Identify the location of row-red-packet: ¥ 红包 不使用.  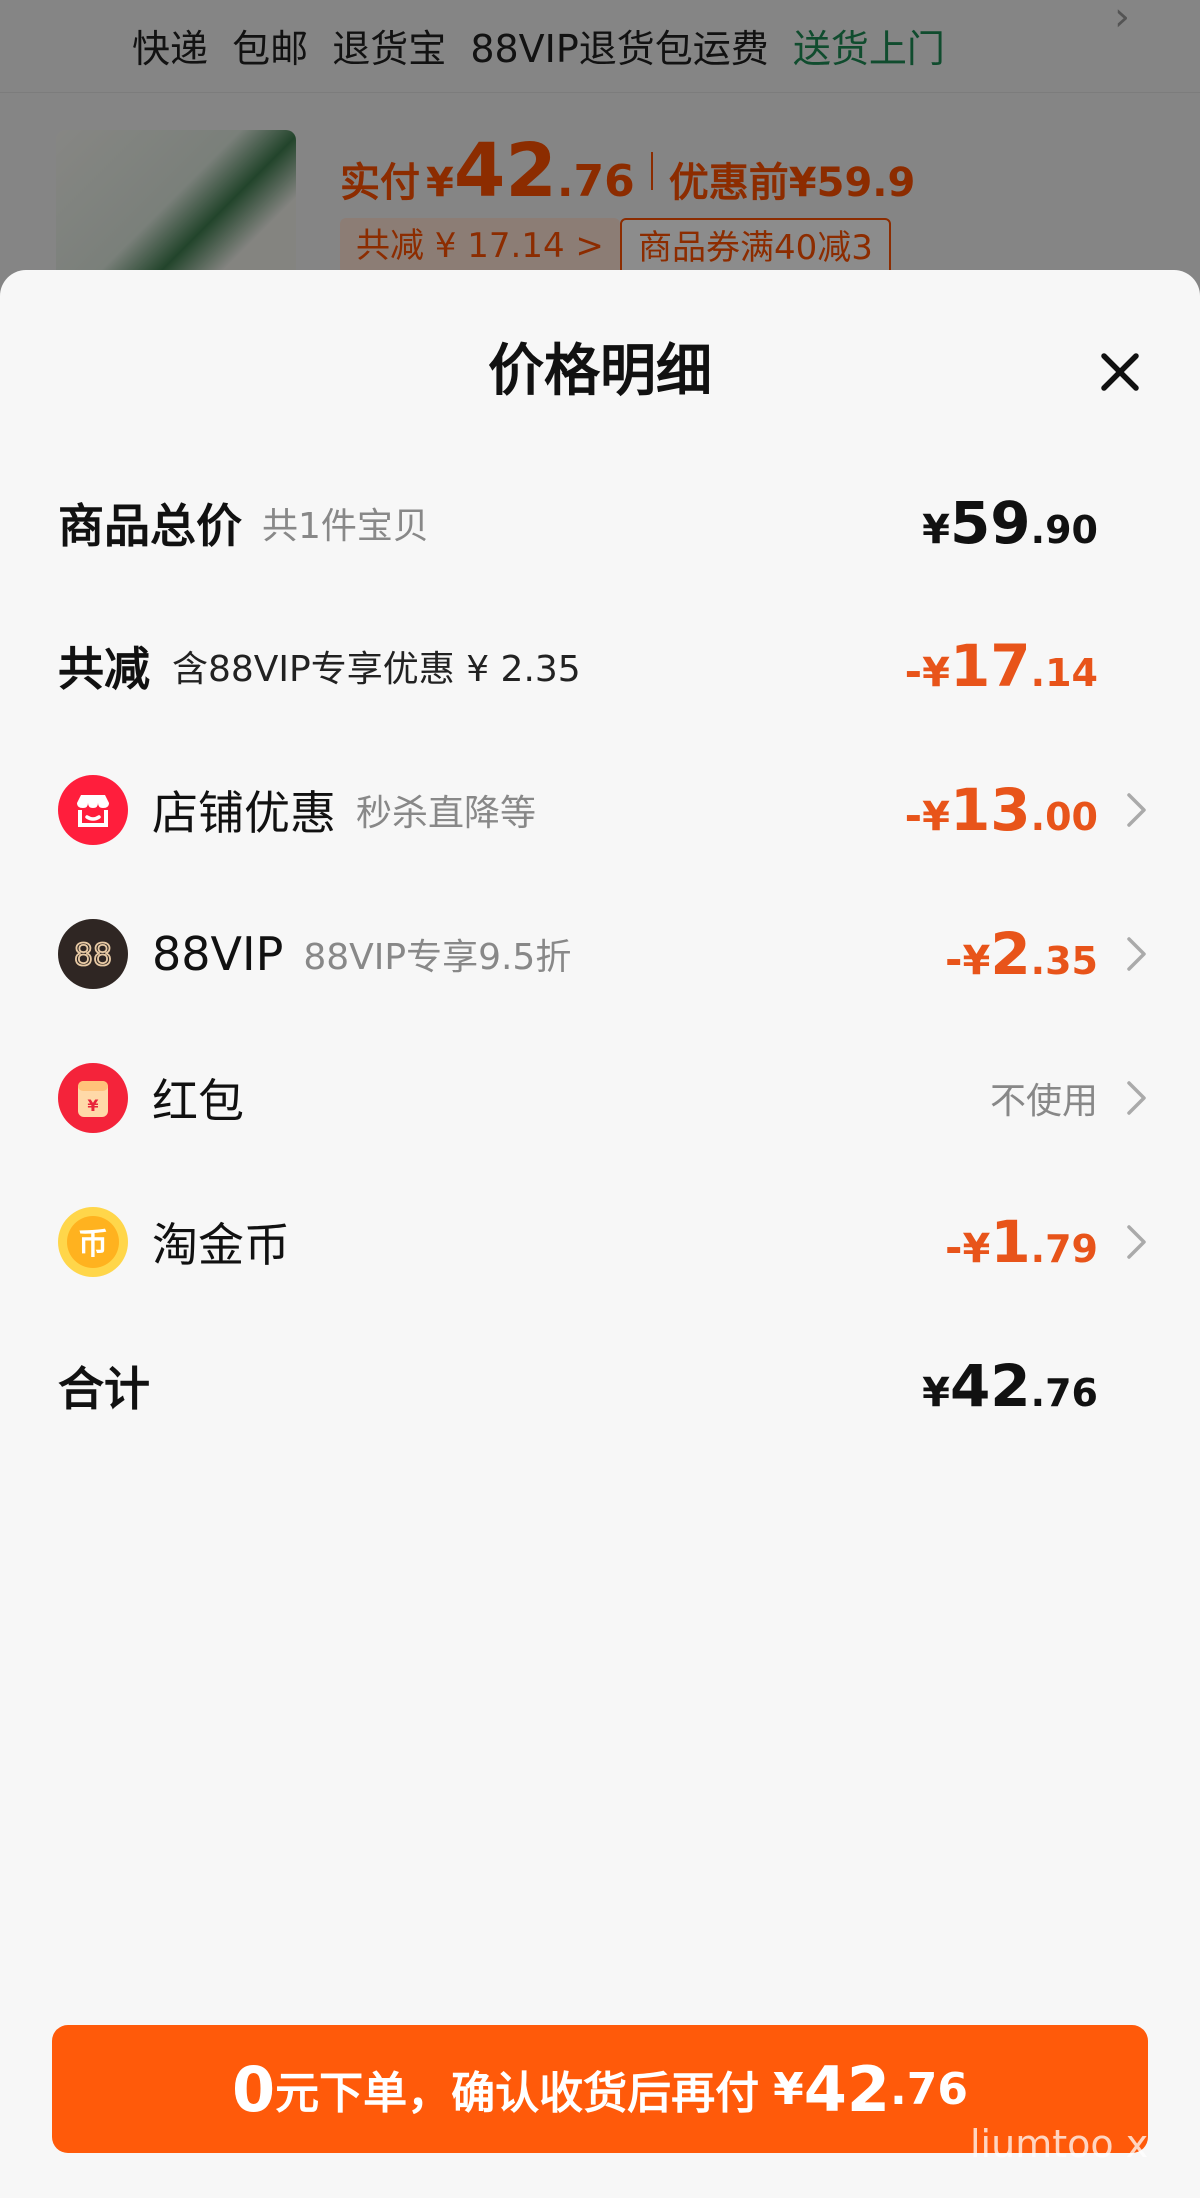
(603, 1098).